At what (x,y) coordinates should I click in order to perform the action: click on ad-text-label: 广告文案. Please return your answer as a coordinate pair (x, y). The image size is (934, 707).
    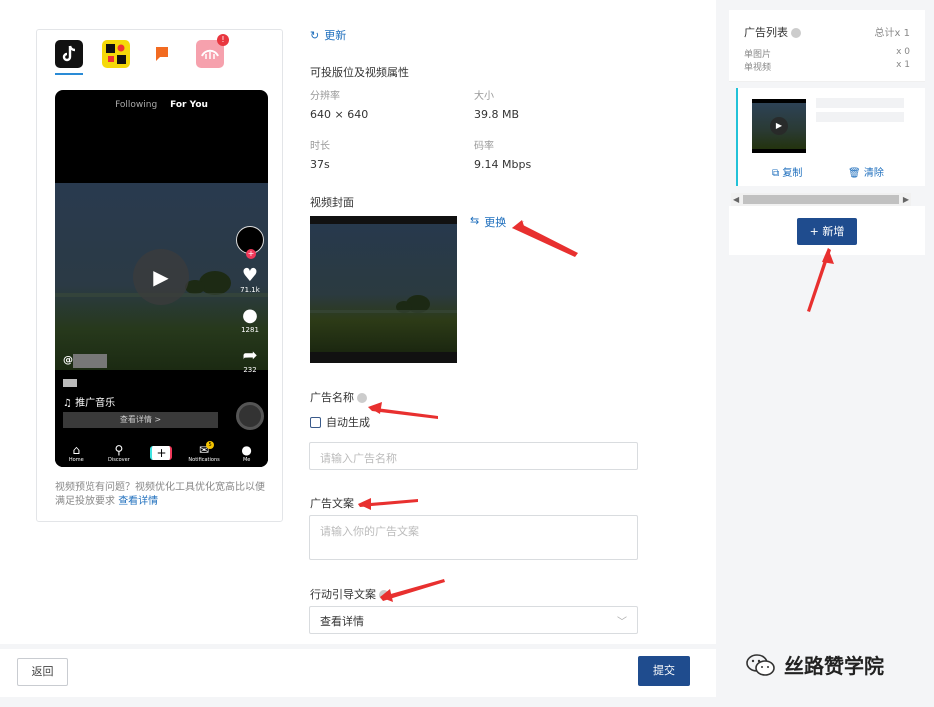
    Looking at the image, I should click on (332, 503).